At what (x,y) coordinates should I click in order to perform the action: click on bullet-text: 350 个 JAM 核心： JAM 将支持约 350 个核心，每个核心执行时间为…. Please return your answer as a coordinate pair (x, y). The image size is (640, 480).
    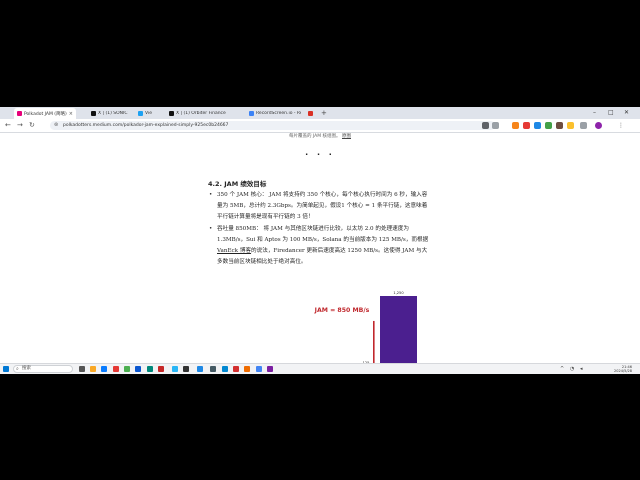
    Looking at the image, I should click on (322, 206).